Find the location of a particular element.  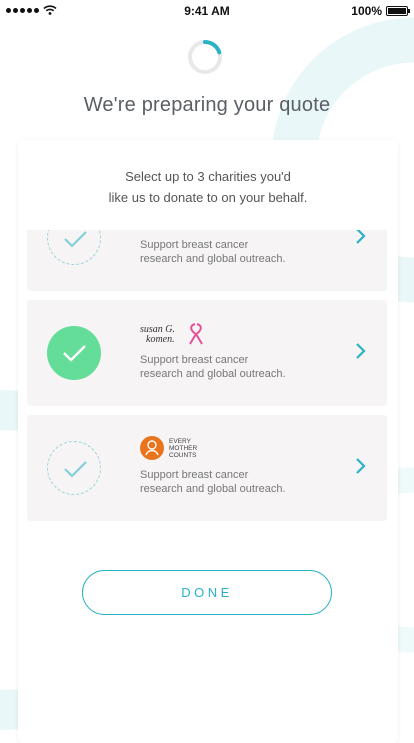

svg-text: komen. is located at coordinates (160, 339).